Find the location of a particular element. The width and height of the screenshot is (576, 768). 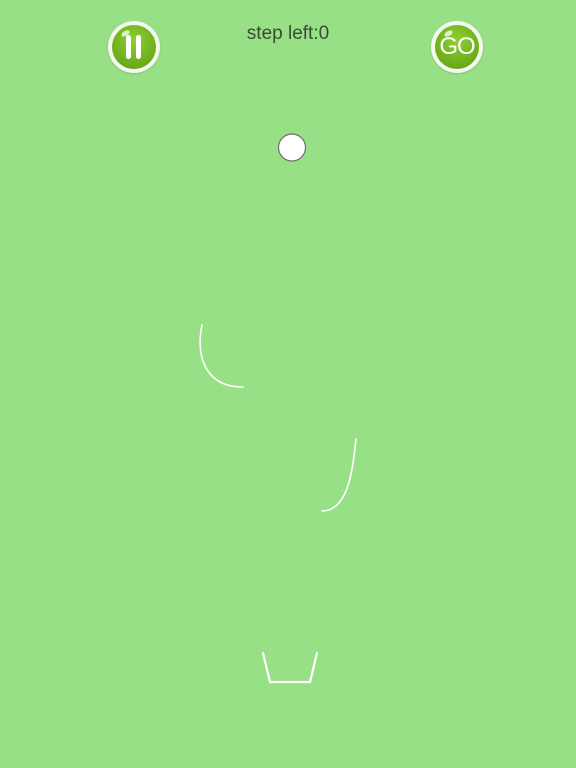

steps-left-counter: step left:0 is located at coordinates (288, 33).